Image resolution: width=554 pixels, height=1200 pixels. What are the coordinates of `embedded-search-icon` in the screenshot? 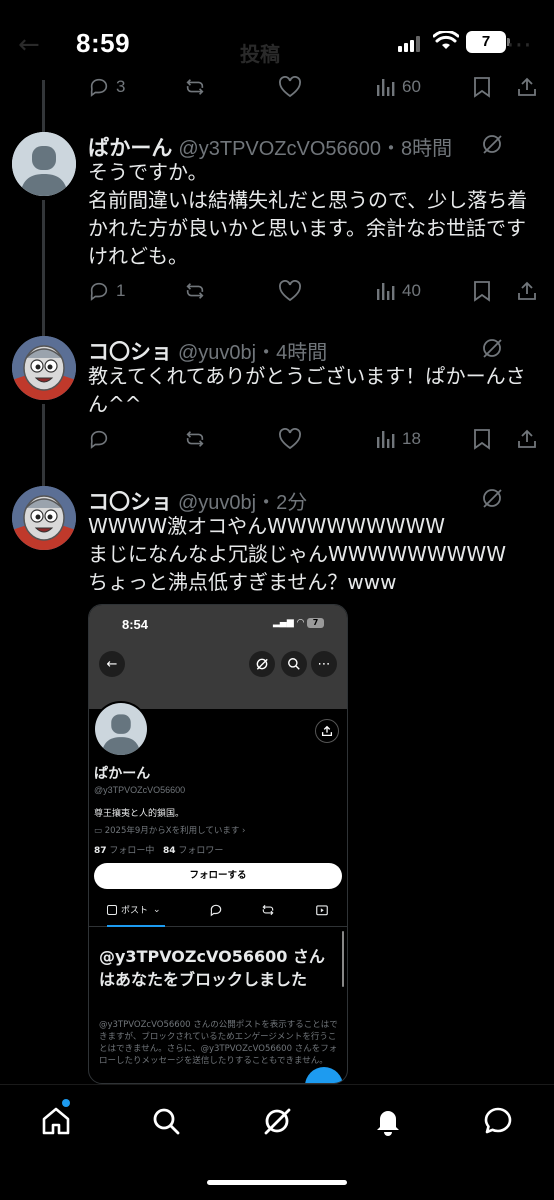 It's located at (294, 664).